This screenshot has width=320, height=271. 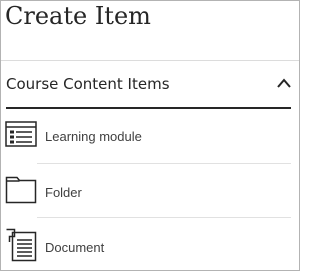 What do you see at coordinates (21, 134) in the screenshot?
I see `learning-module-icon` at bounding box center [21, 134].